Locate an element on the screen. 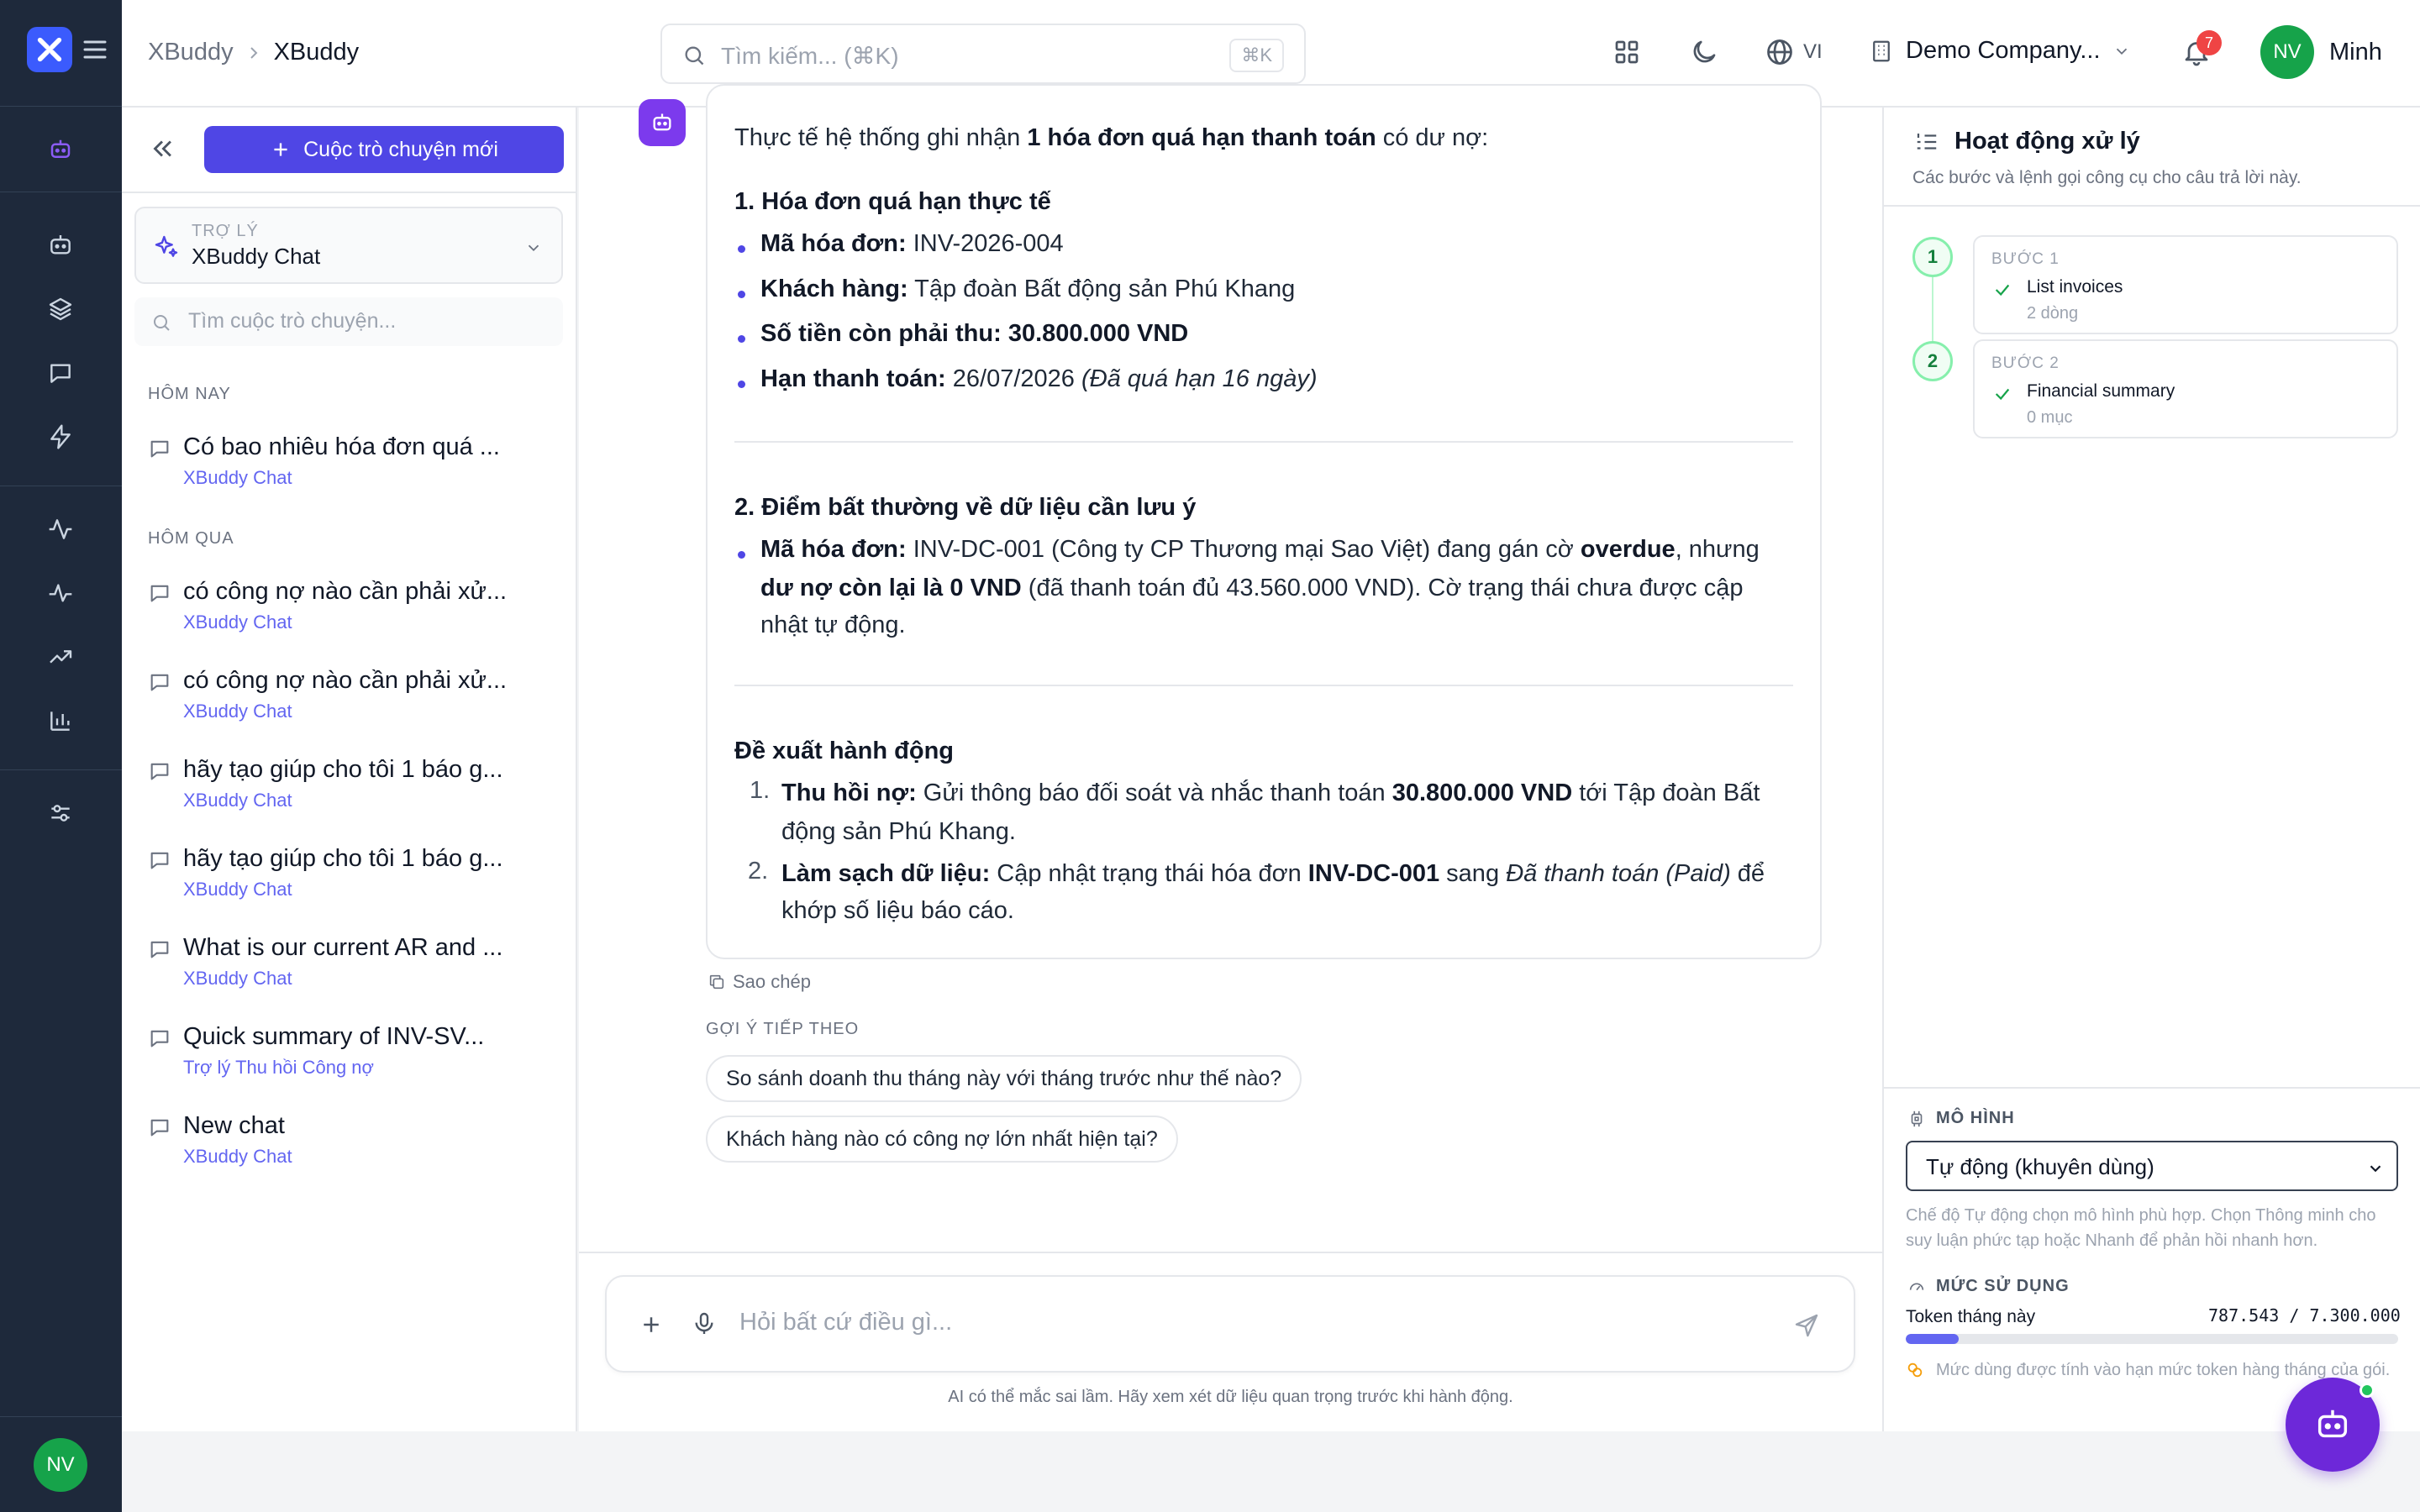  cpu-icon is located at coordinates (1917, 1119).